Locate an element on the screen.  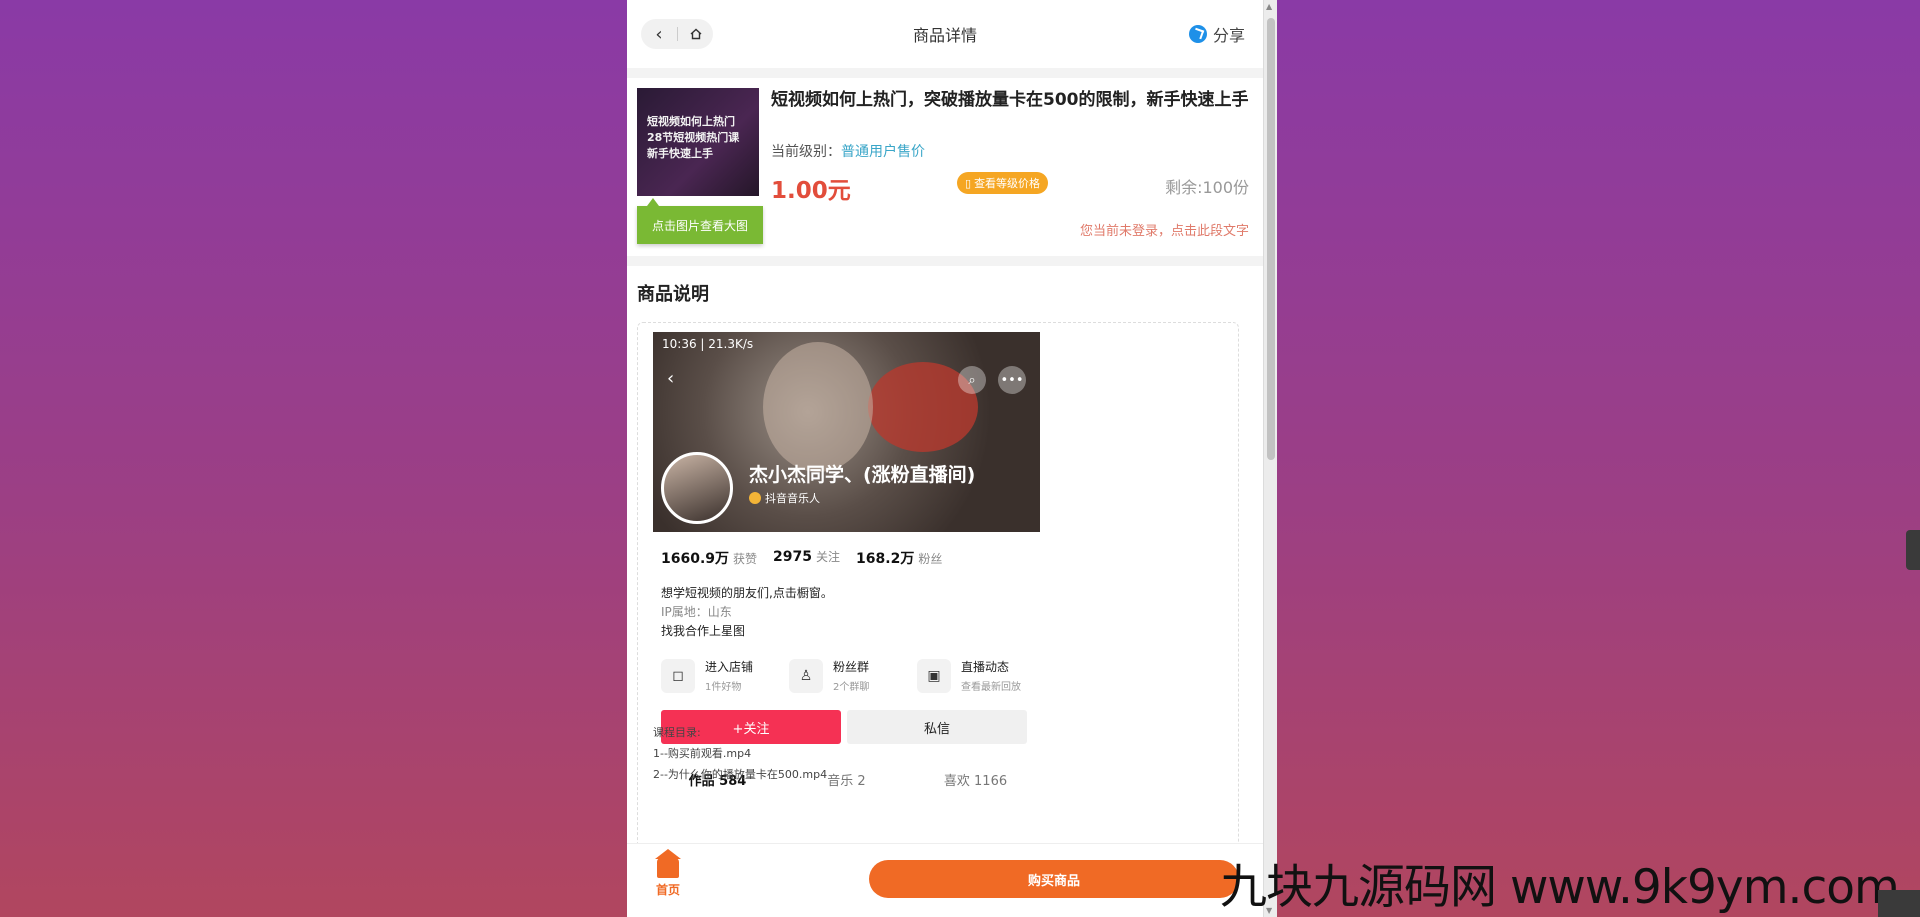
page-title: 商品详情 is located at coordinates (944, 35).